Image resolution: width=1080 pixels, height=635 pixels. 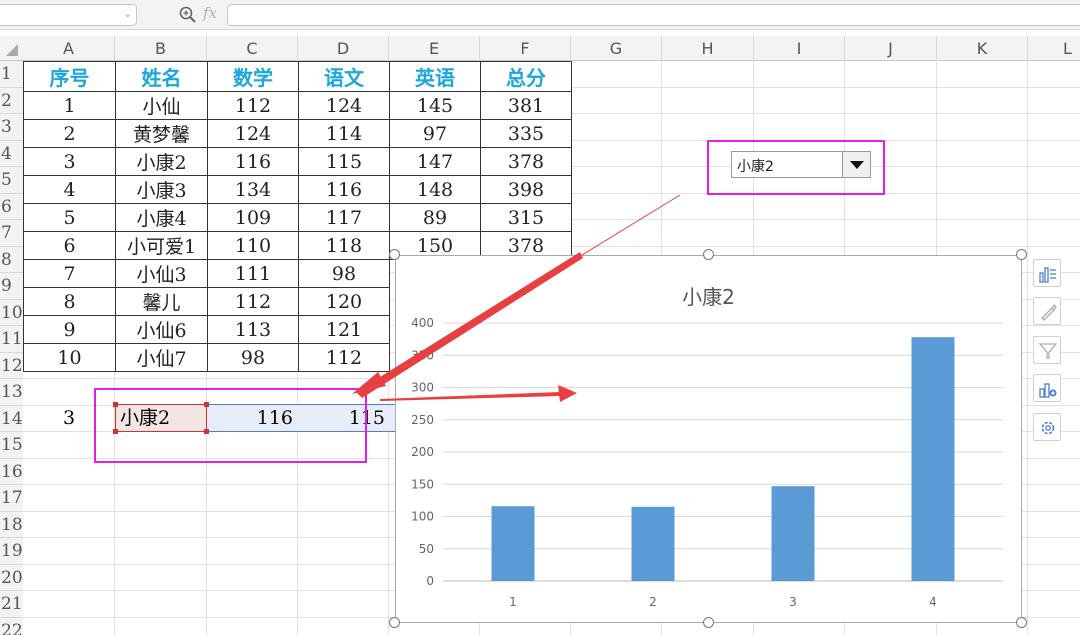 I want to click on table-cell: 147, so click(x=435, y=161).